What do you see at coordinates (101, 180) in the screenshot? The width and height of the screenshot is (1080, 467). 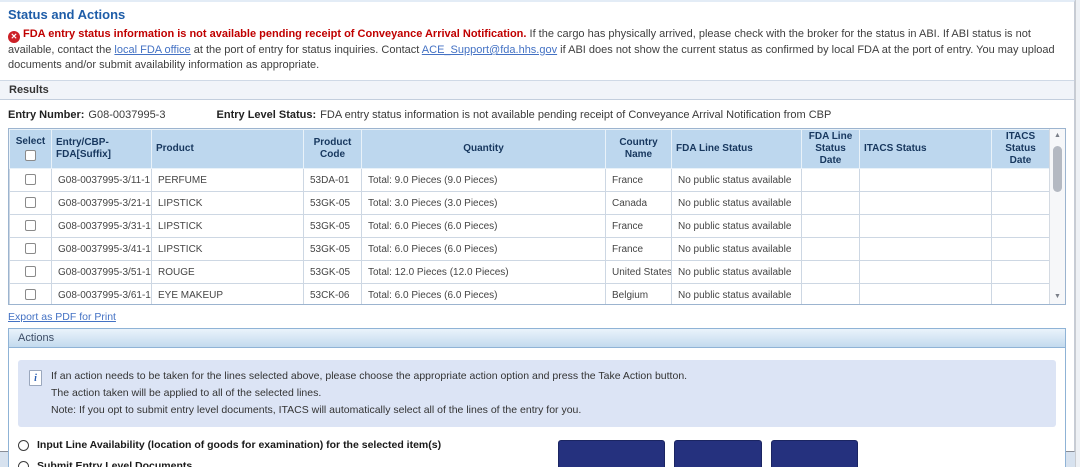 I see `cell-entry: G08-0037995-3/11-1` at bounding box center [101, 180].